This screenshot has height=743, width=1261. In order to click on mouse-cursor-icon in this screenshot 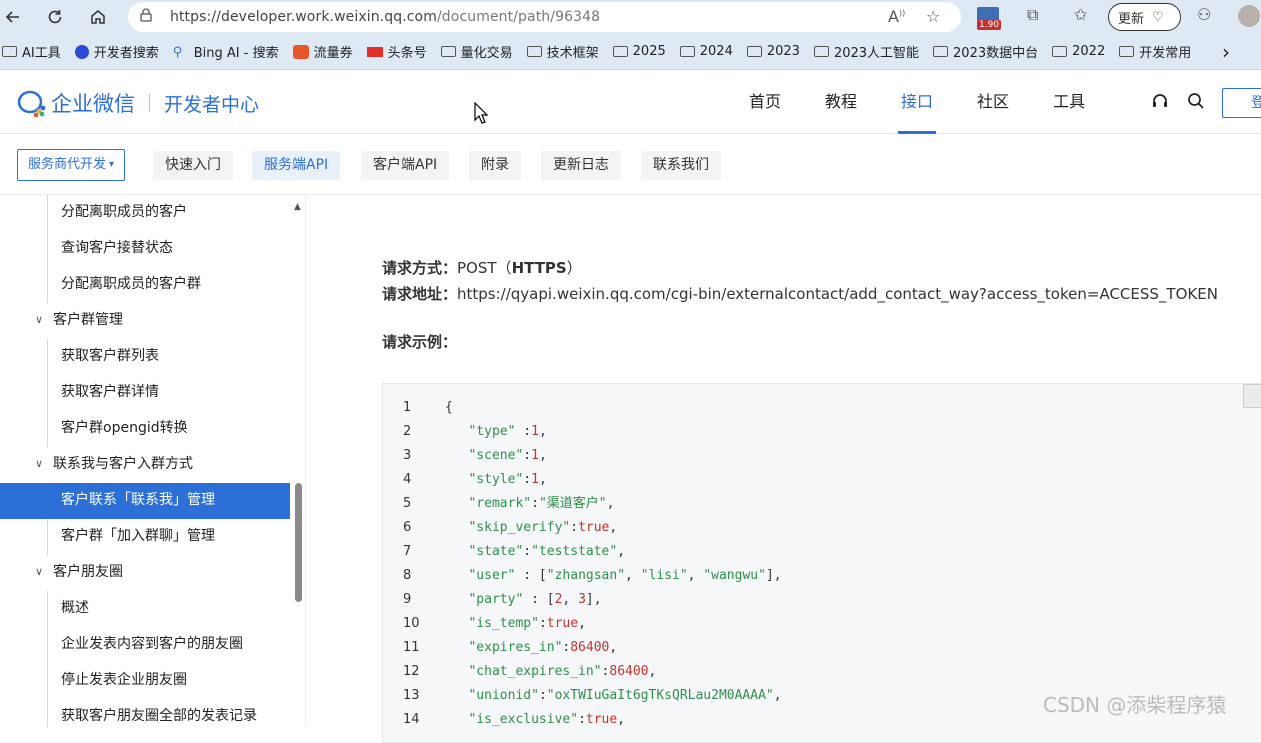, I will do `click(481, 113)`.